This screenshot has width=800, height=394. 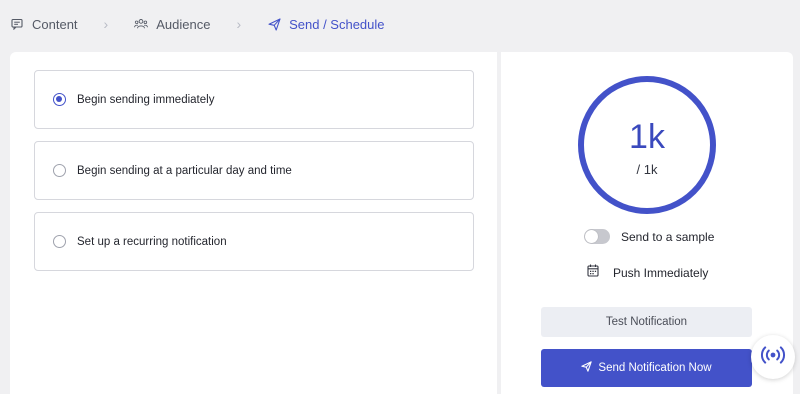 I want to click on option-label: Set up a recurring notification, so click(x=152, y=241).